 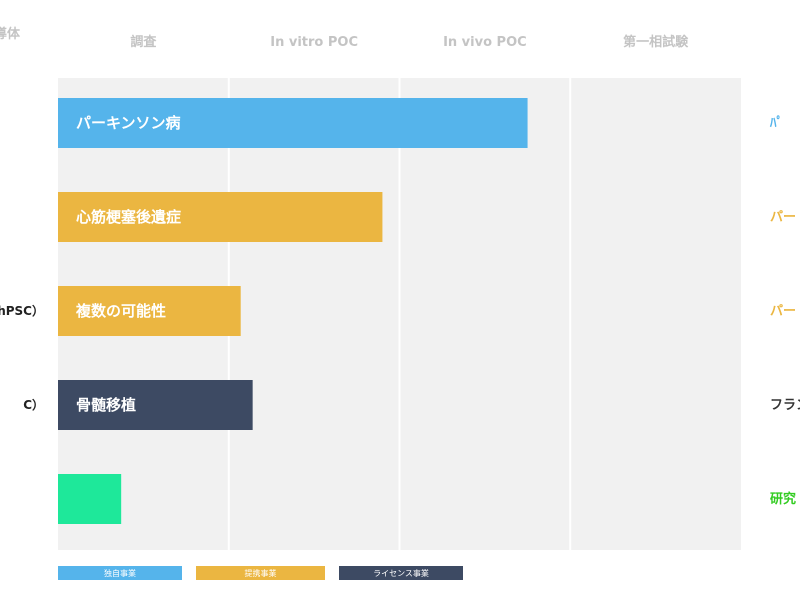 What do you see at coordinates (785, 405) in the screenshot?
I see `right-partner-label: フランス` at bounding box center [785, 405].